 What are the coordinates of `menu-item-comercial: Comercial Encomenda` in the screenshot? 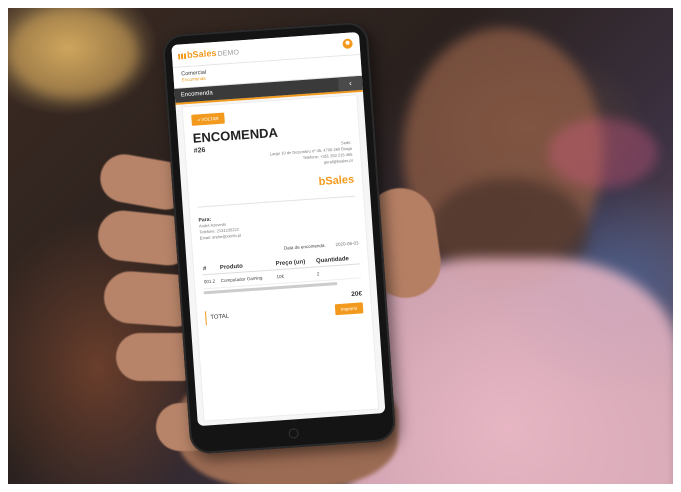 It's located at (194, 77).